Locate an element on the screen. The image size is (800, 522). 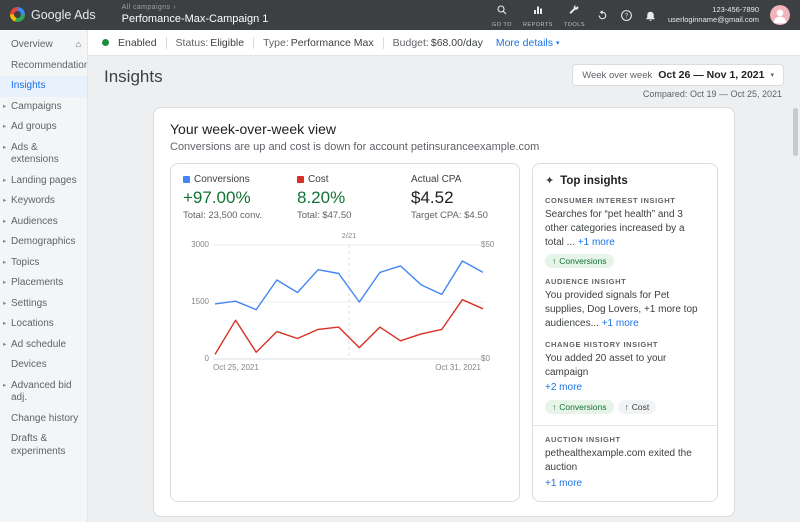
reports-button: REPORTS is located at coordinates (538, 15).